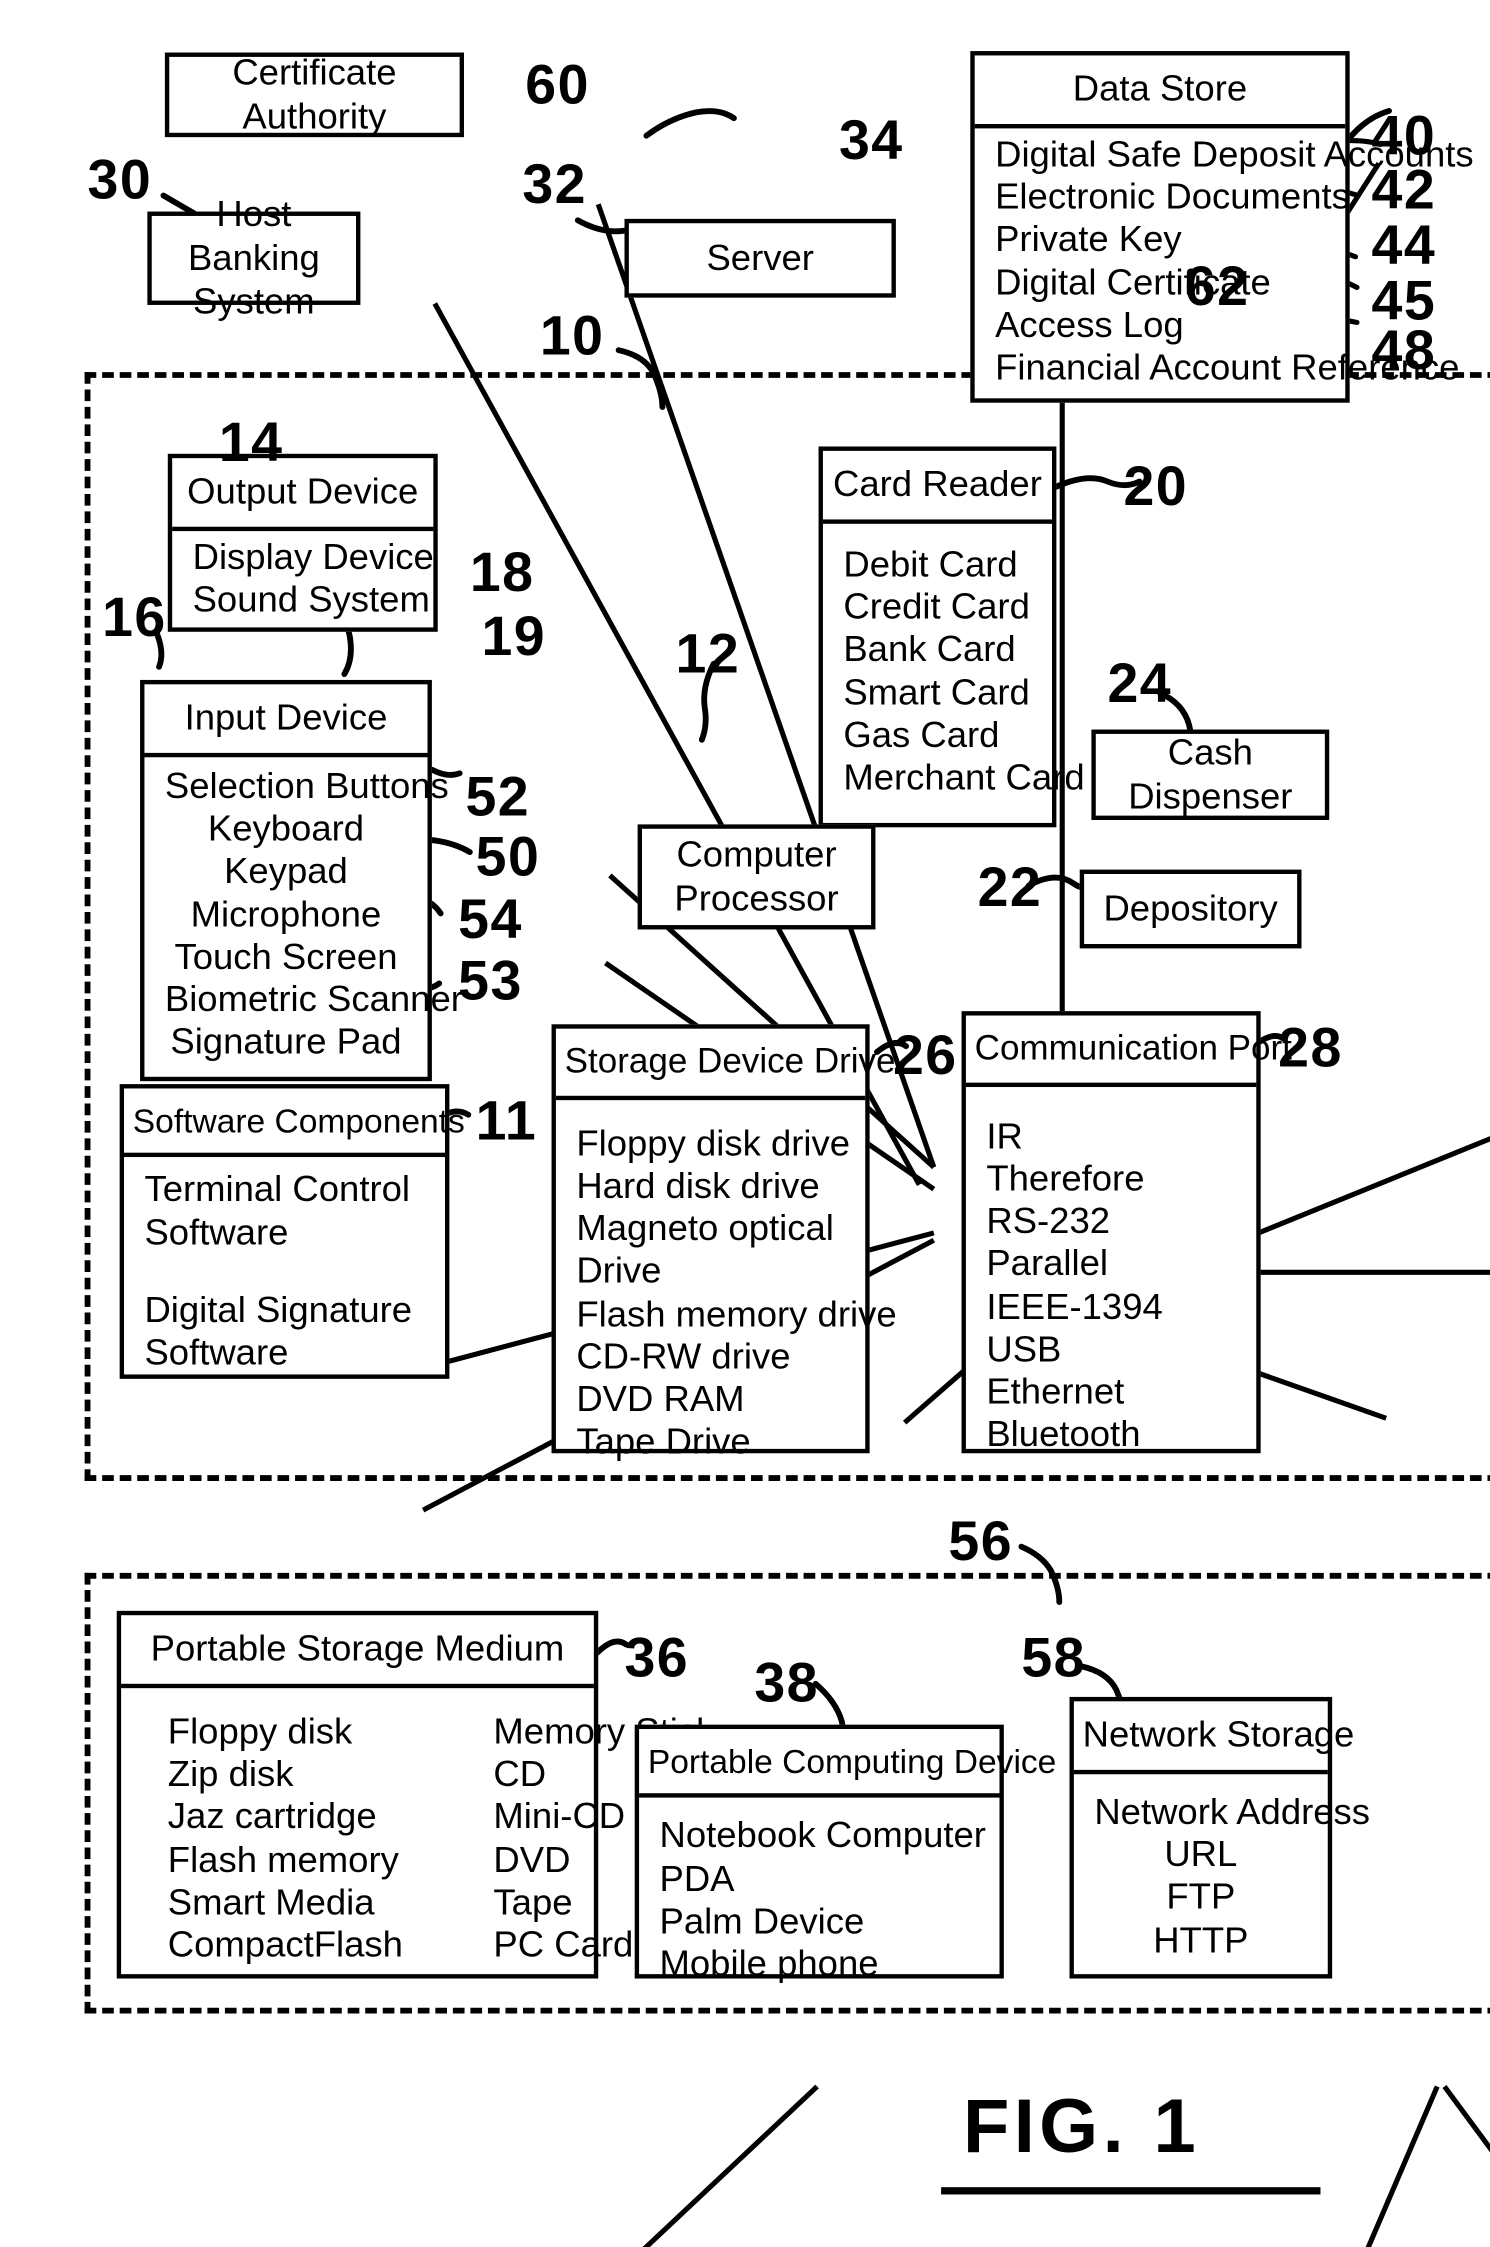 This screenshot has height=2247, width=1490. What do you see at coordinates (1024, 1349) in the screenshot?
I see `communication-port-item: USB` at bounding box center [1024, 1349].